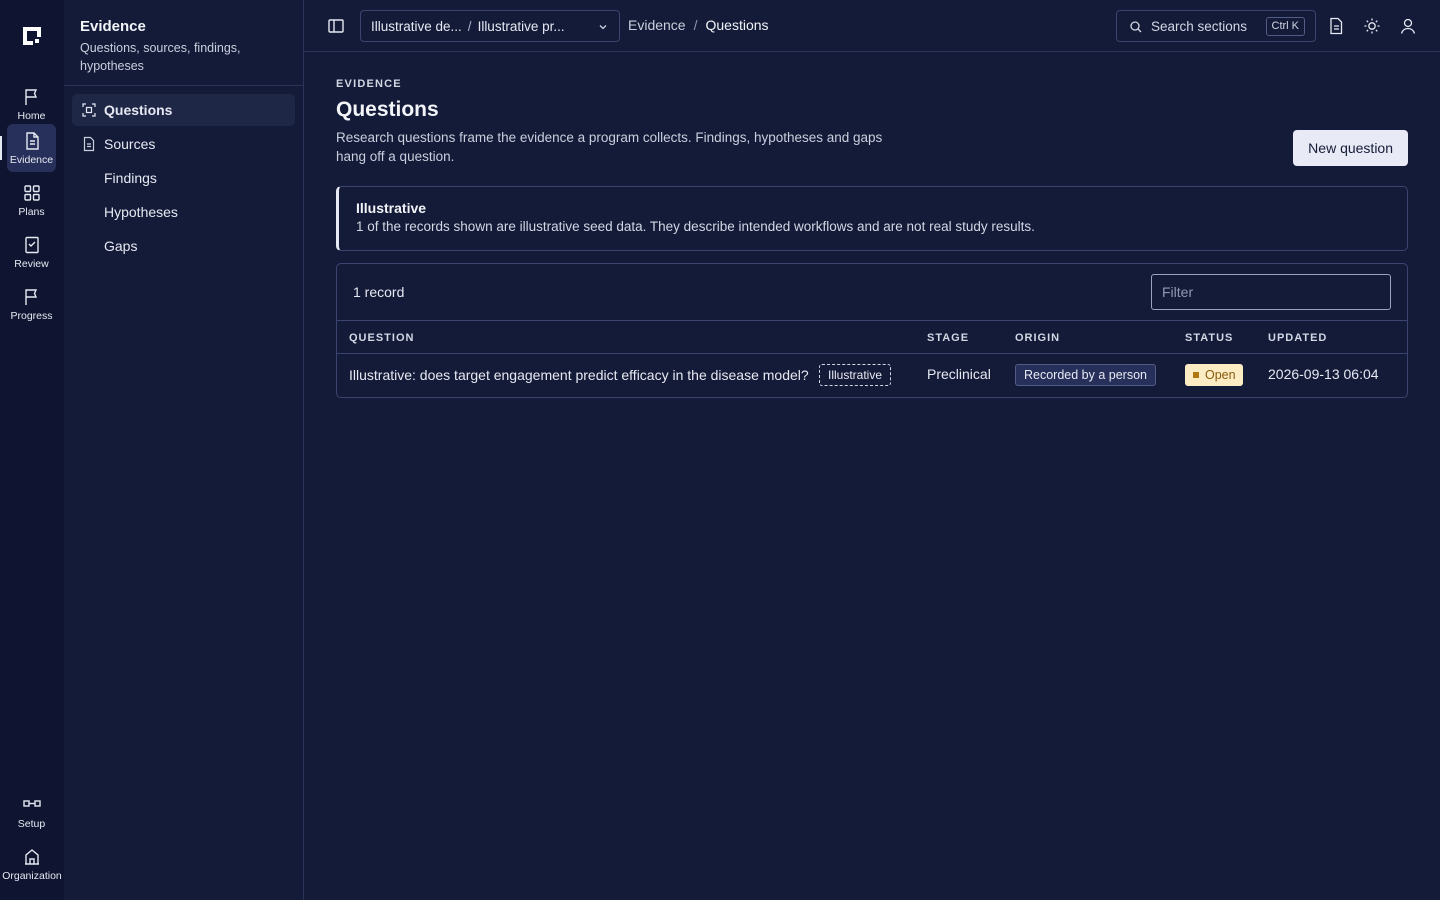  What do you see at coordinates (381, 338) in the screenshot?
I see `column-header-question: QUESTION` at bounding box center [381, 338].